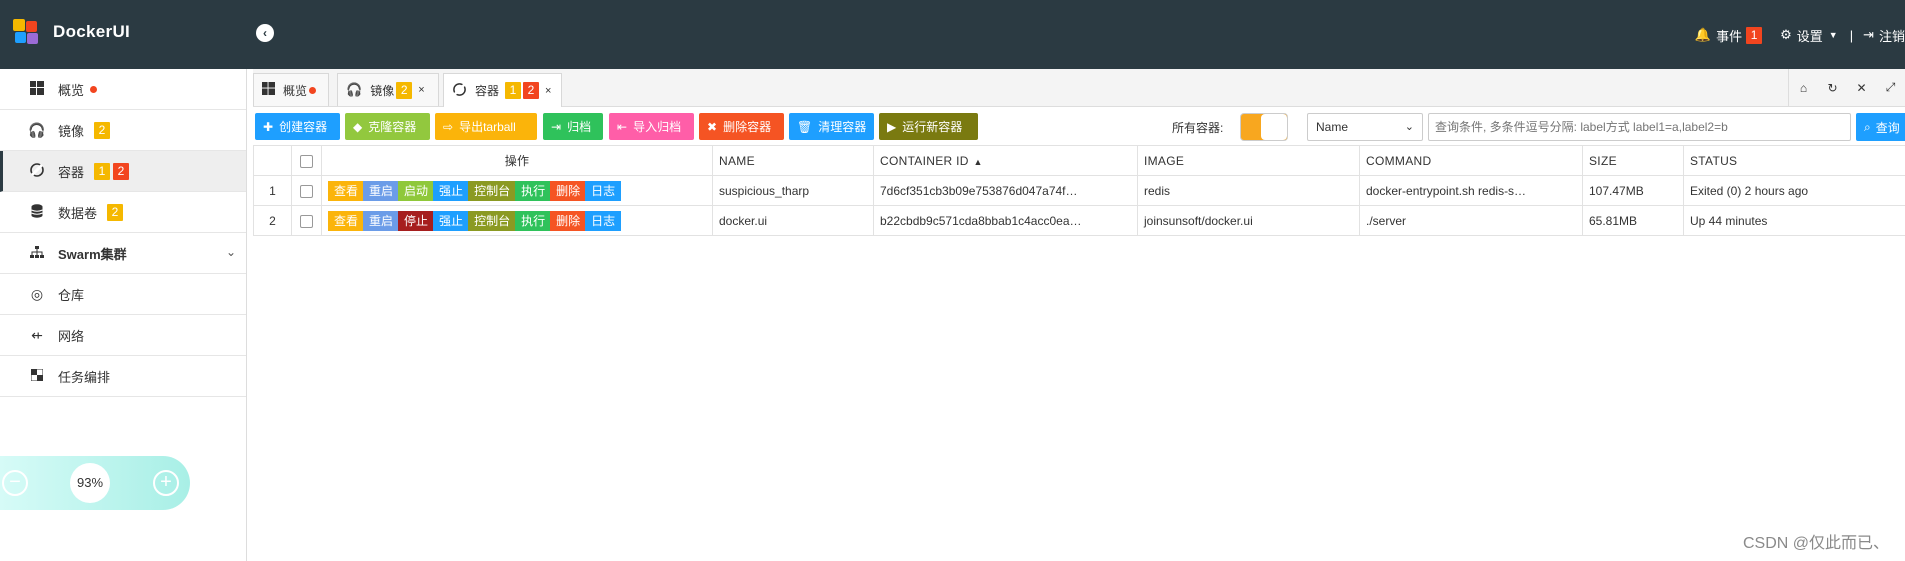  What do you see at coordinates (416, 220) in the screenshot?
I see `row-action-button: 停止` at bounding box center [416, 220].